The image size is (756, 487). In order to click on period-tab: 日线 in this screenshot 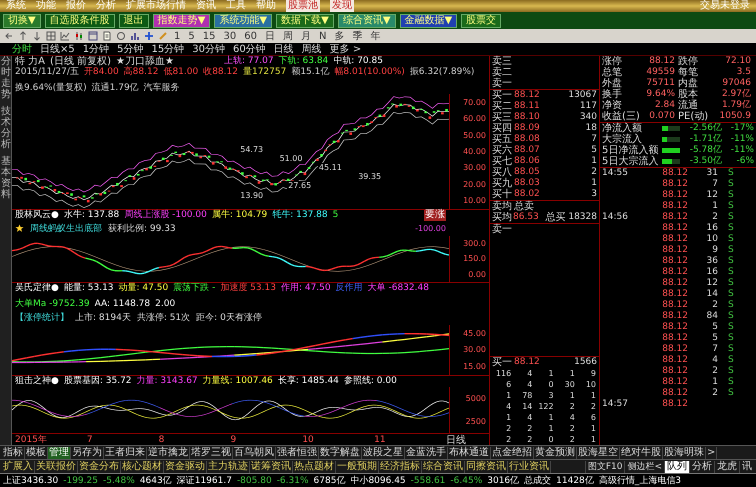, I will do `click(284, 49)`.